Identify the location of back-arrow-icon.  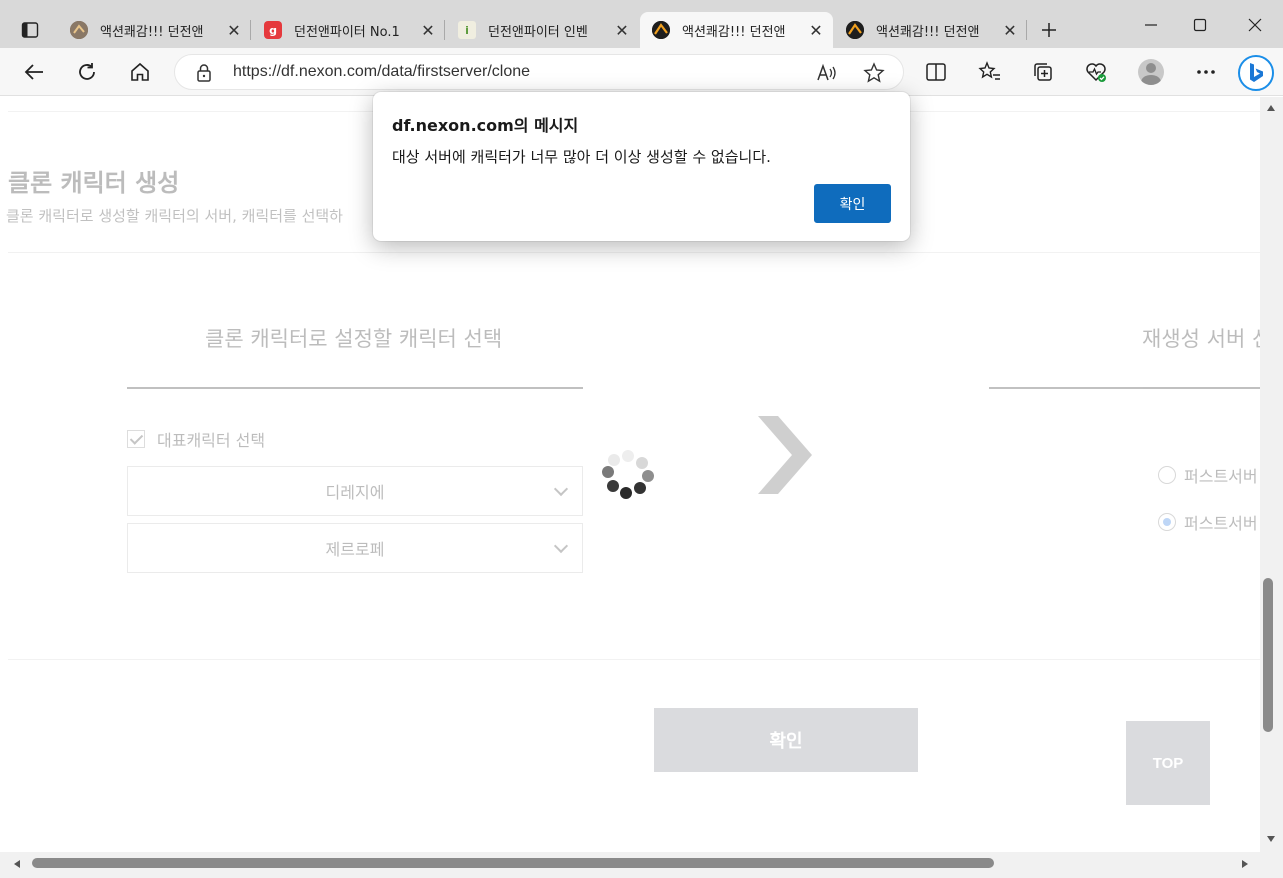
(33, 72).